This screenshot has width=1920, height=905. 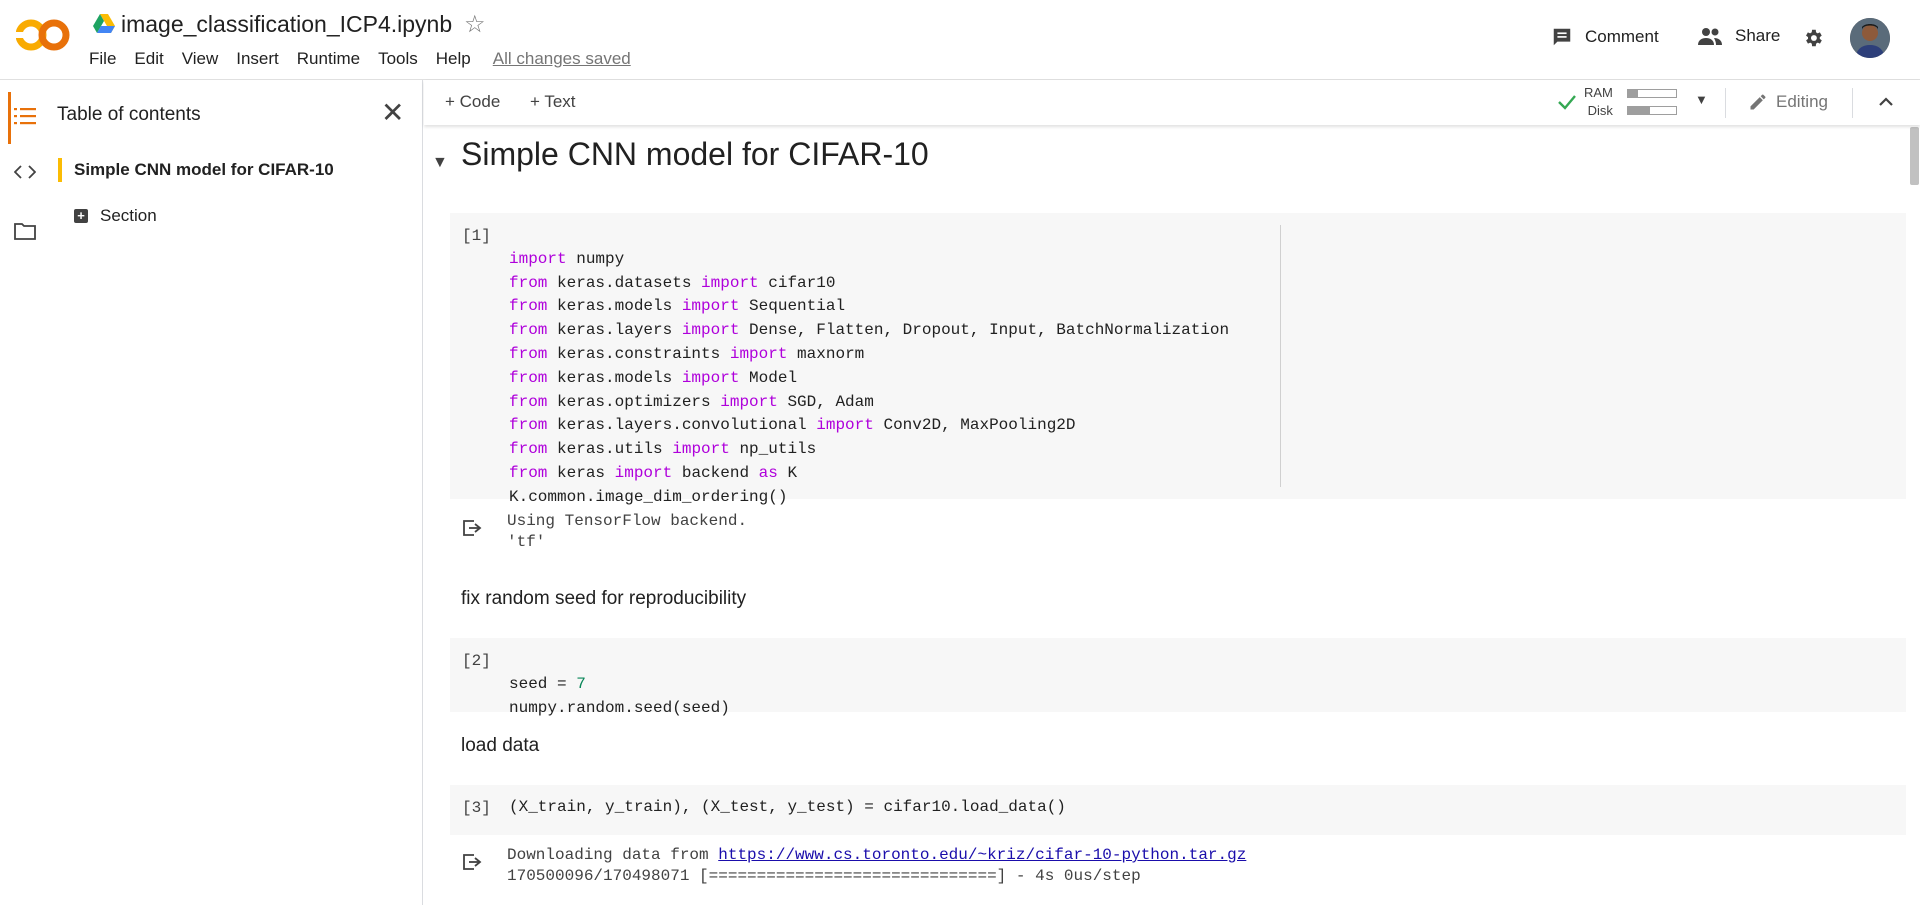 I want to click on cell-execution-count: [3], so click(x=476, y=808).